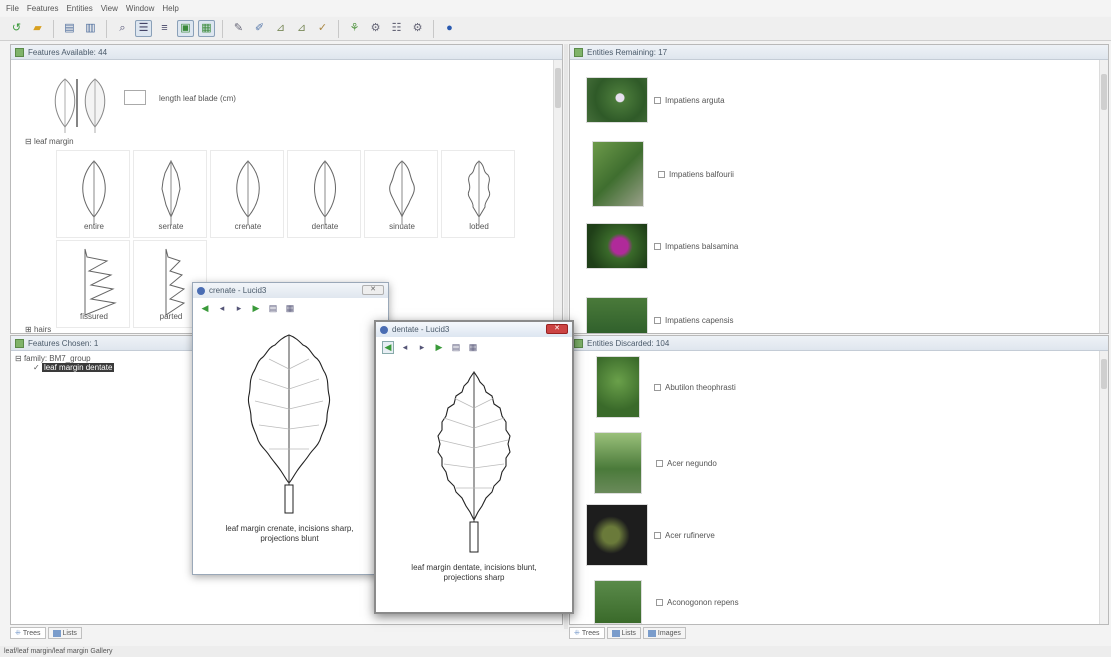 The image size is (1111, 657). What do you see at coordinates (185, 28) in the screenshot?
I see `images-icon: ▣` at bounding box center [185, 28].